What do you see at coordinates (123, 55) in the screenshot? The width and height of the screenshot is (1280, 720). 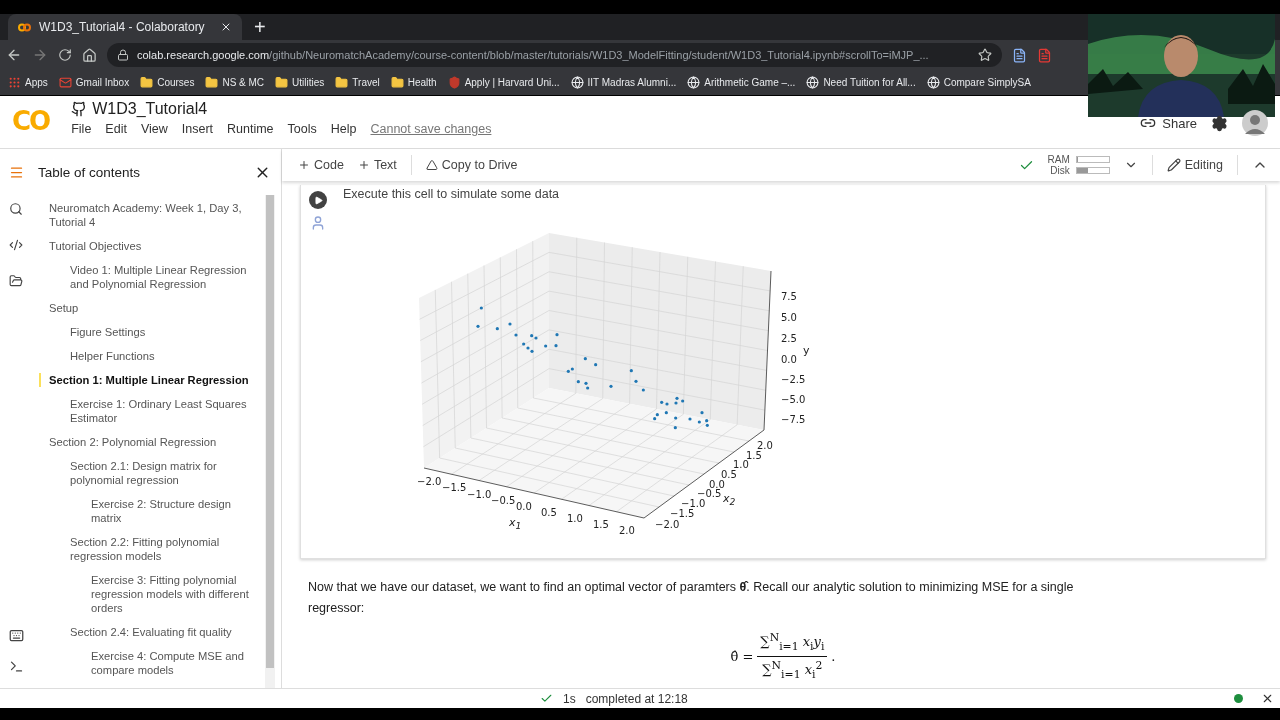 I see `lock-icon` at bounding box center [123, 55].